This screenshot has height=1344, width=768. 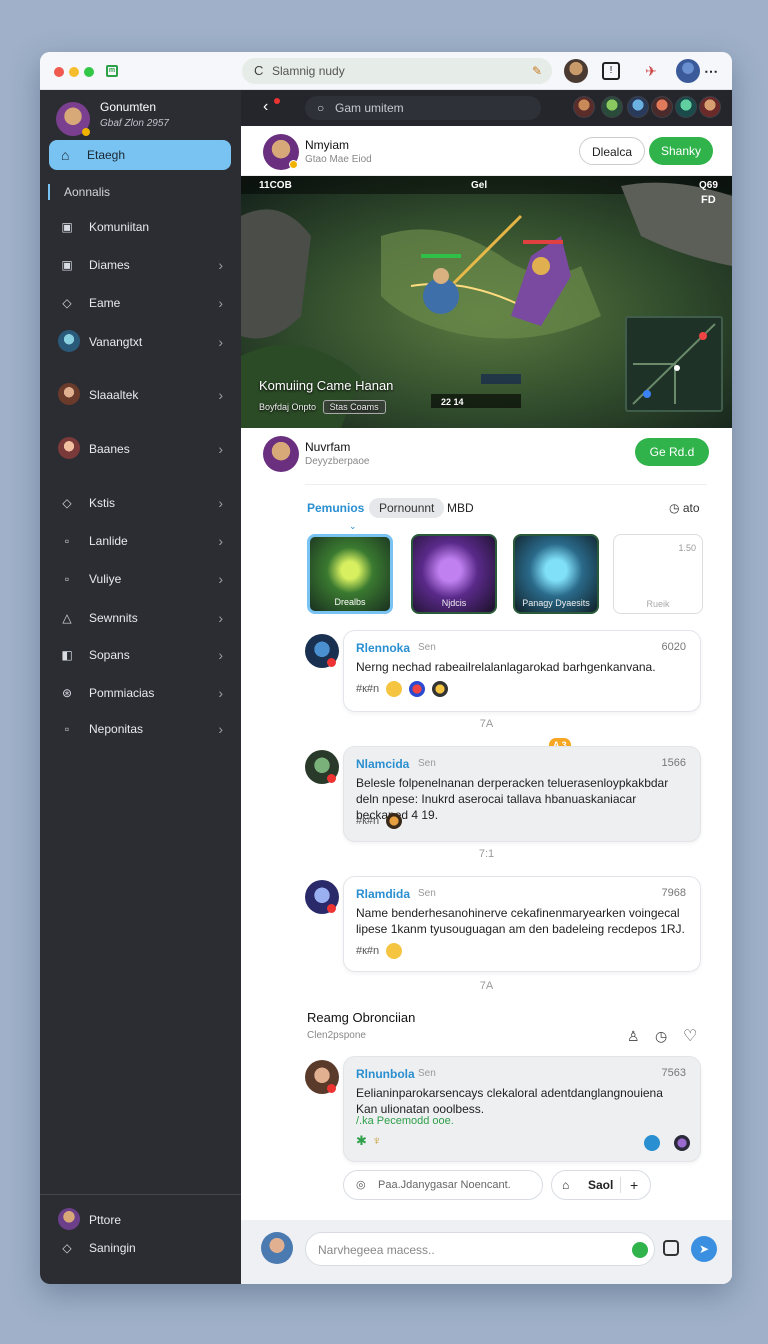 I want to click on card-label: Panagy Dyaesits, so click(x=556, y=603).